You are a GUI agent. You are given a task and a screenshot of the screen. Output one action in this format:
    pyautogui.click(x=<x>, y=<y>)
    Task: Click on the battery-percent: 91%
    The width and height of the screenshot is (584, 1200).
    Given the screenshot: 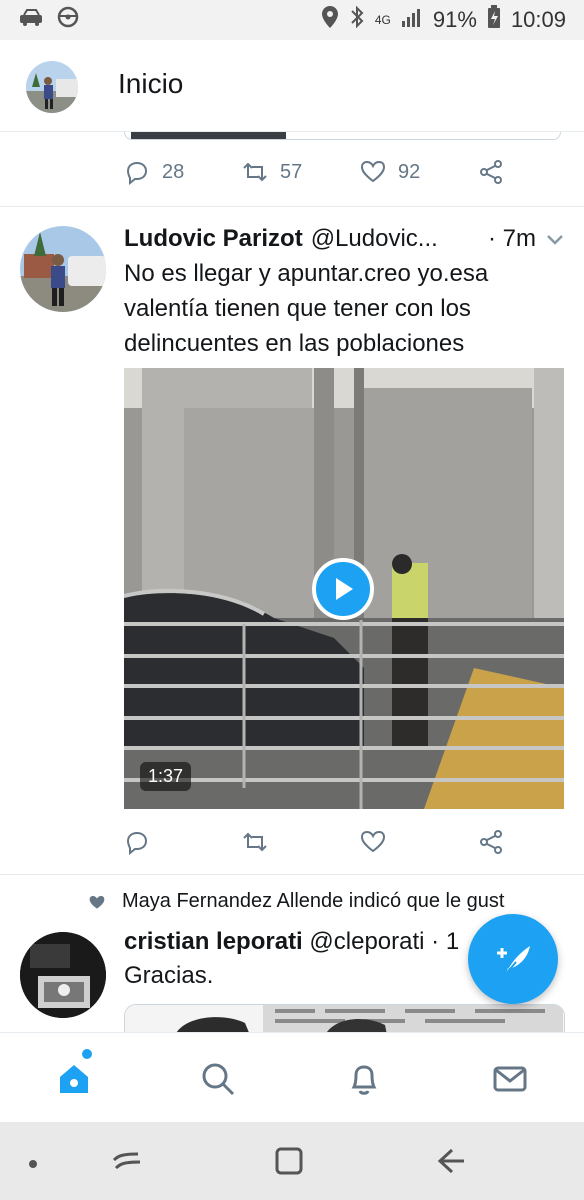 What is the action you would take?
    pyautogui.click(x=454, y=19)
    